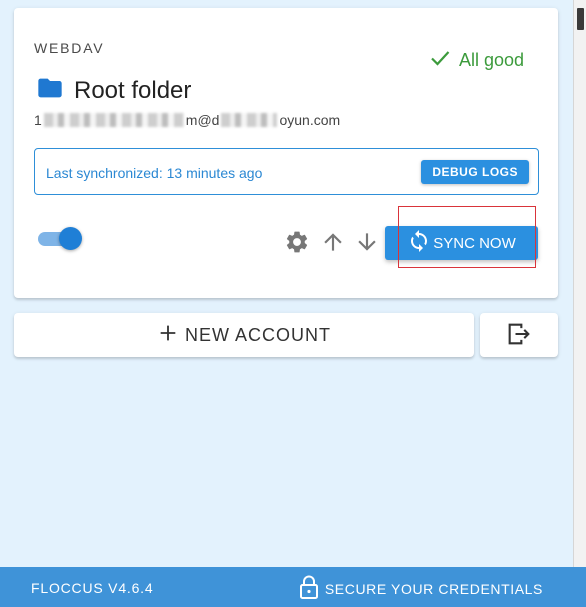 The image size is (586, 607). Describe the element at coordinates (69, 48) in the screenshot. I see `account-type-label: WEBDAV` at that location.